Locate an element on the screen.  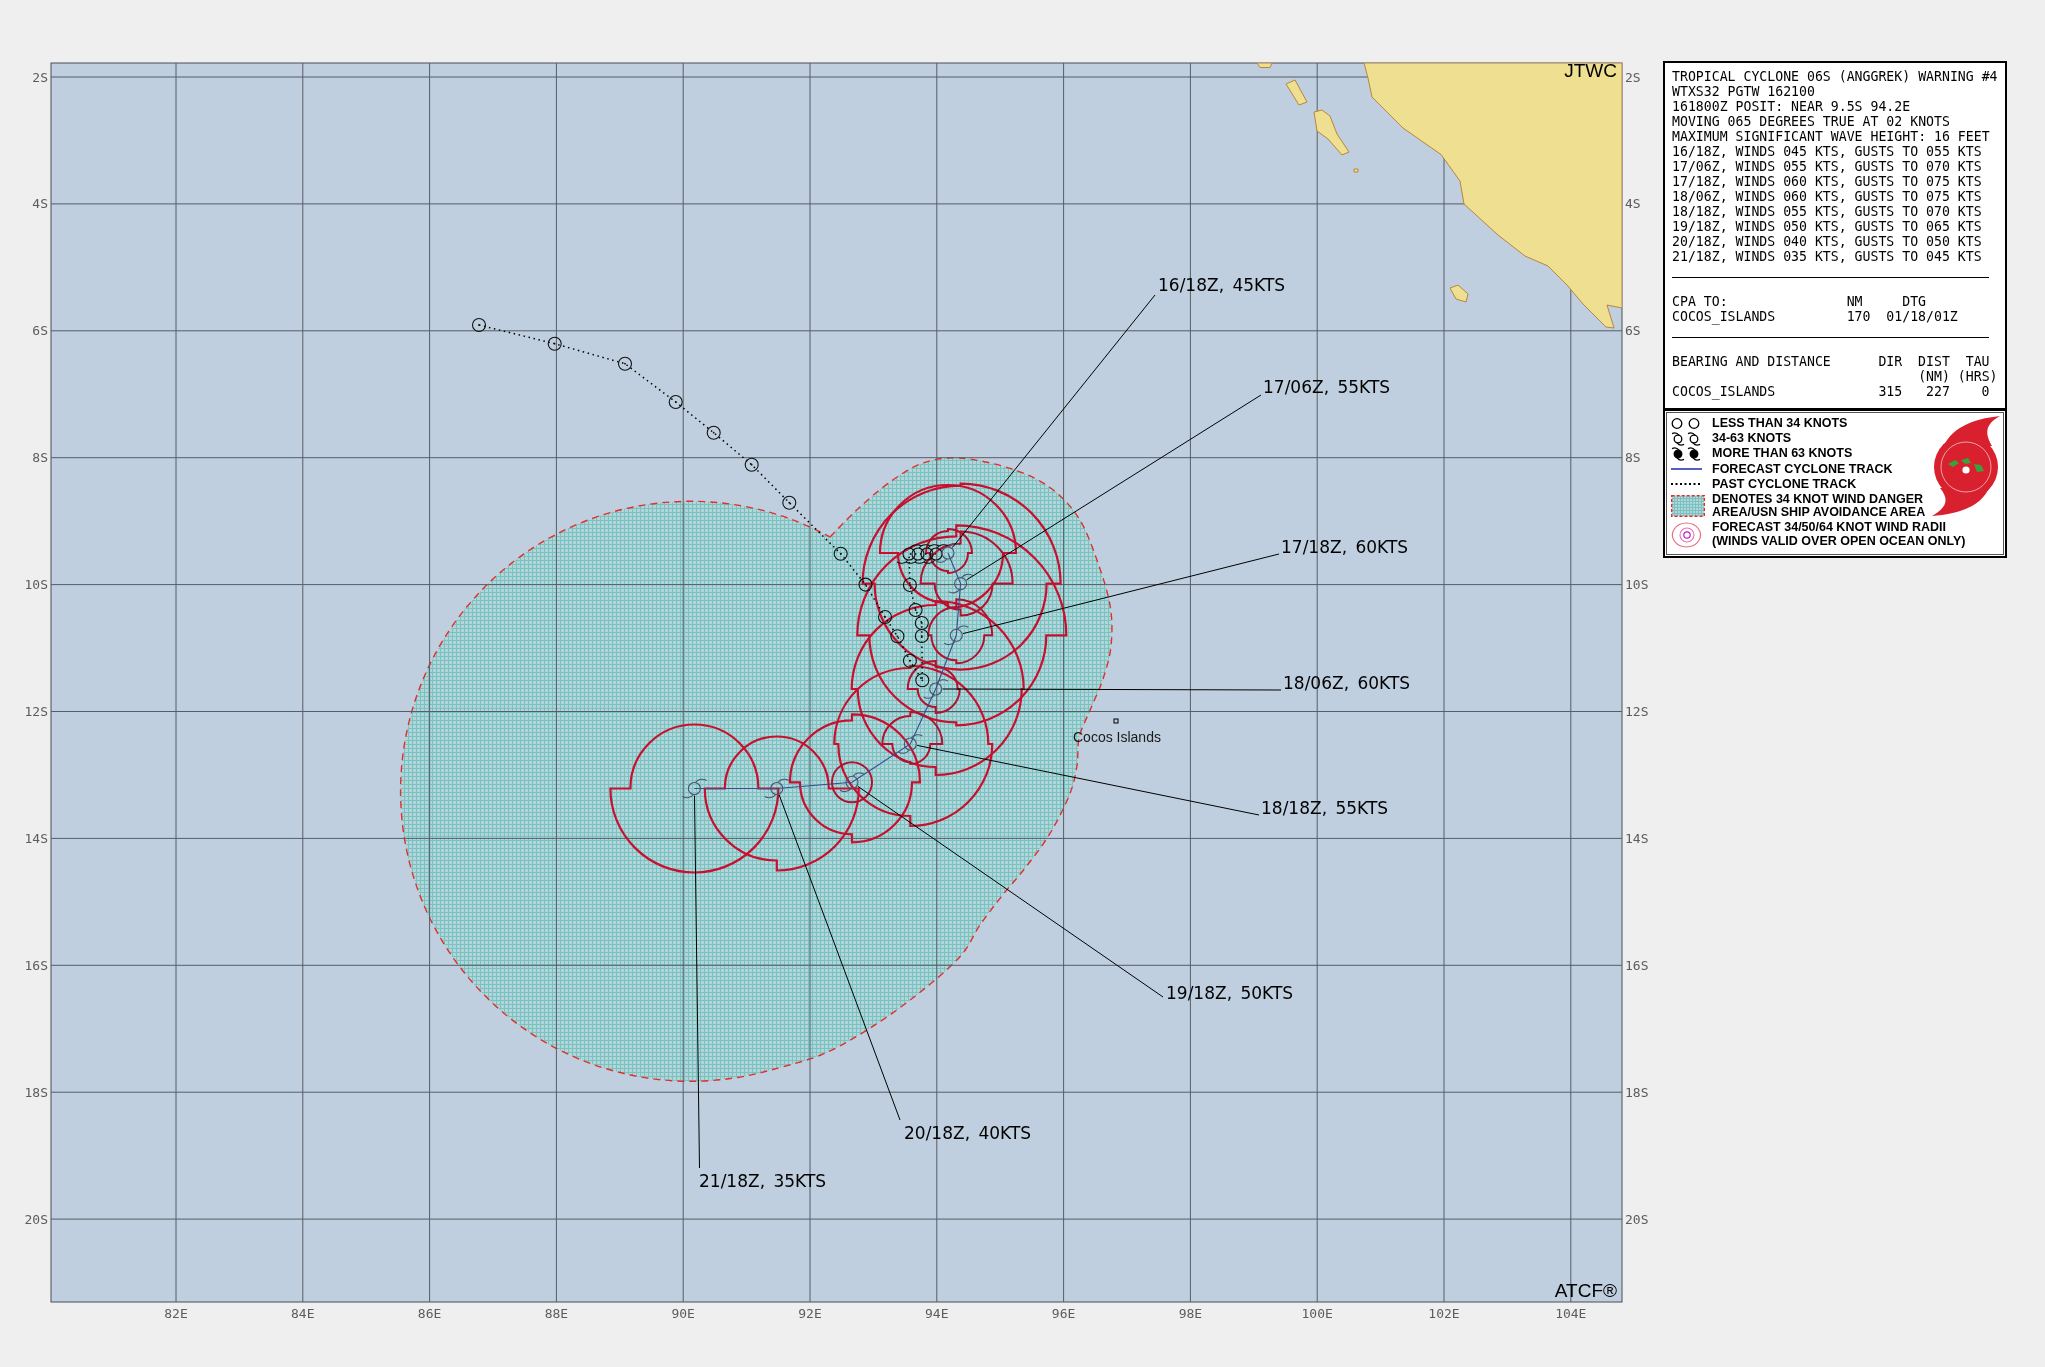
legend-label: LESS THAN 34 KNOTS is located at coordinates (1780, 423).